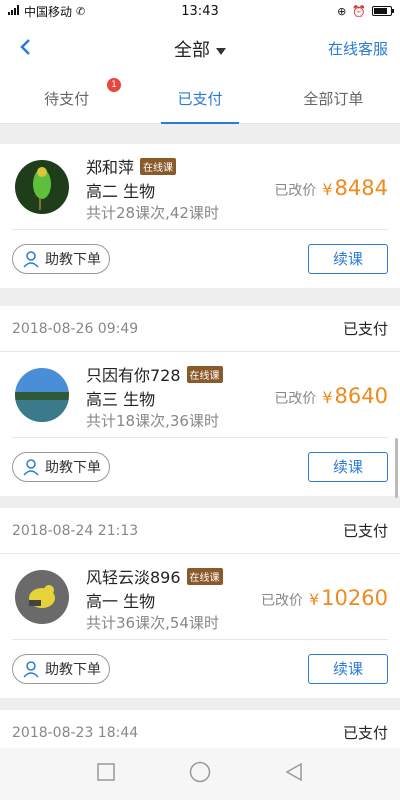 The width and height of the screenshot is (400, 800). Describe the element at coordinates (361, 396) in the screenshot. I see `price-value: 8640` at that location.